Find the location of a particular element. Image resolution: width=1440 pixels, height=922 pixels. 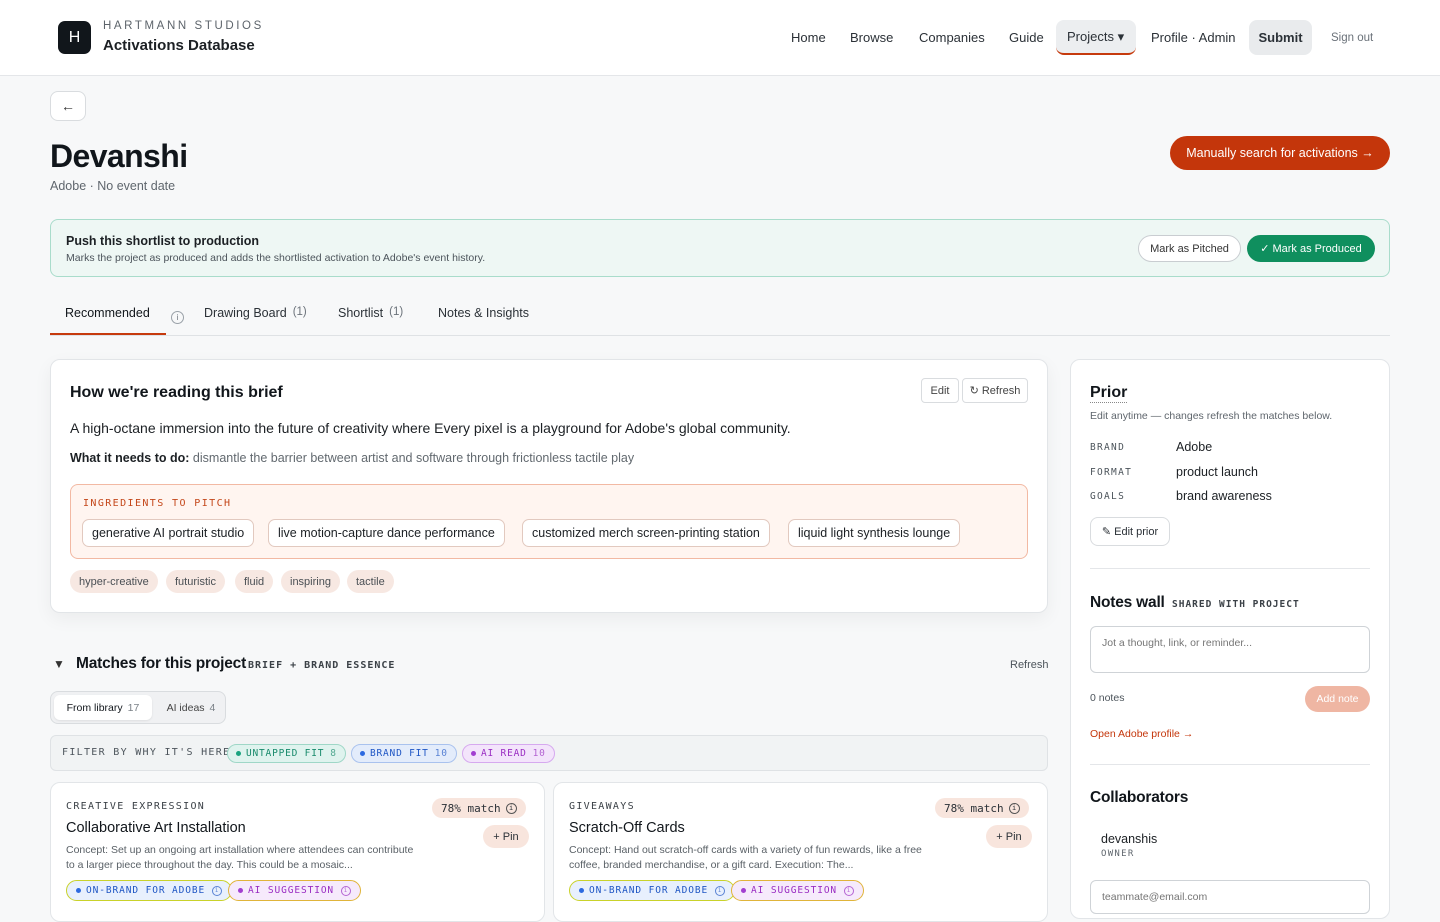

prior-format-value: product launch is located at coordinates (1217, 472).